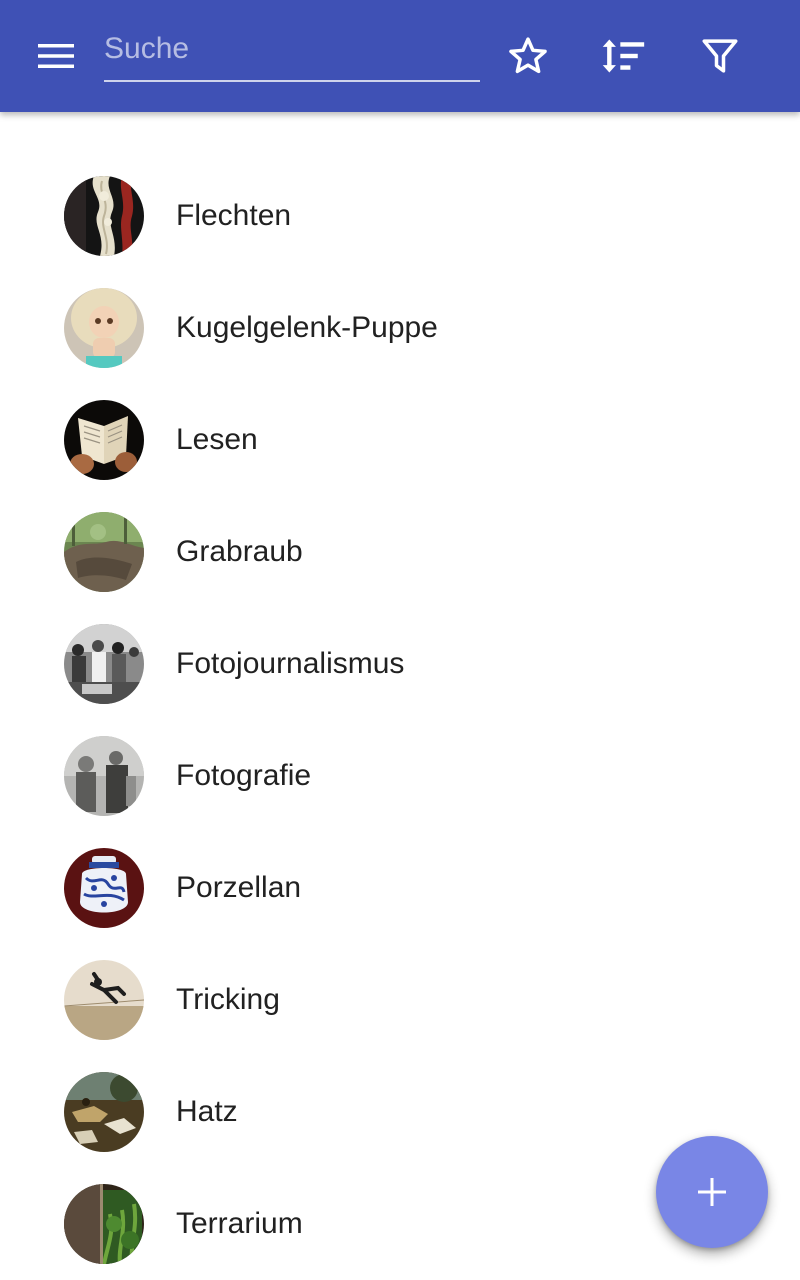 The height and width of the screenshot is (1280, 800). Describe the element at coordinates (400, 216) in the screenshot. I see `list-item: Flechten` at that location.